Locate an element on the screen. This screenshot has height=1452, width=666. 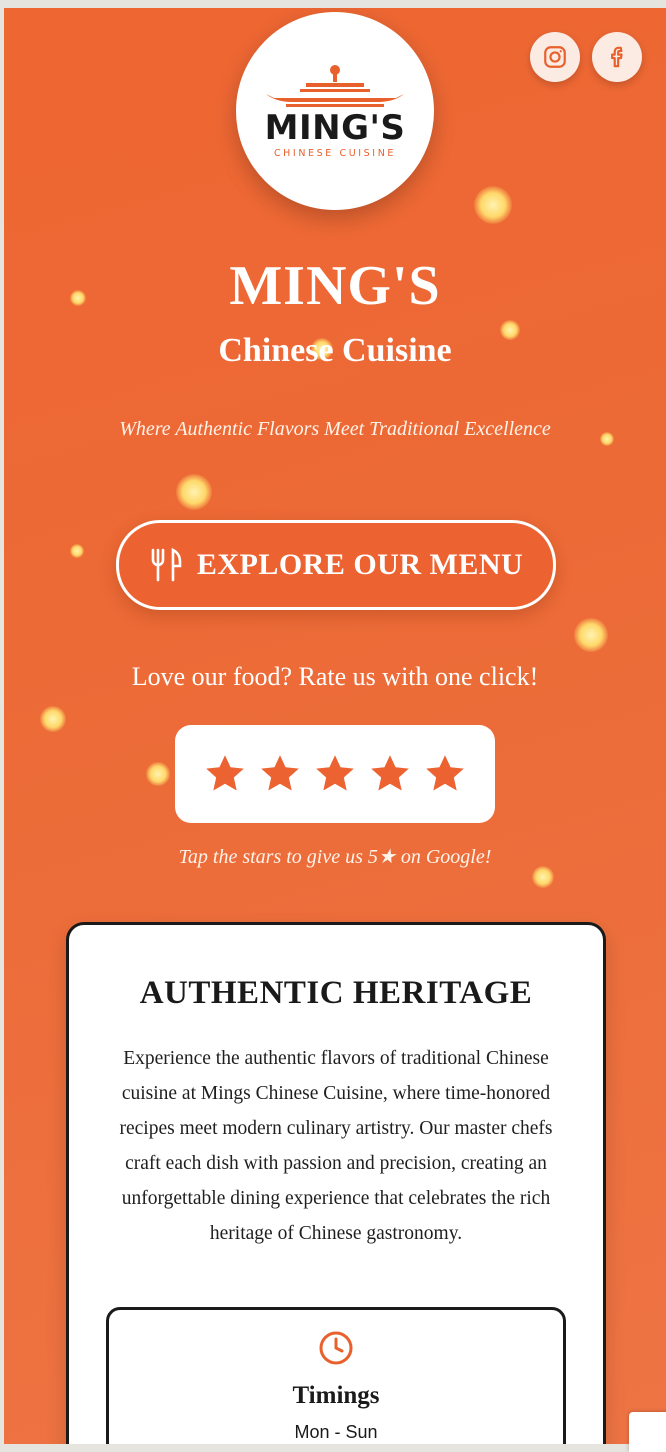
explore-menu-label: EXPLORE OUR MENU is located at coordinates (360, 564).